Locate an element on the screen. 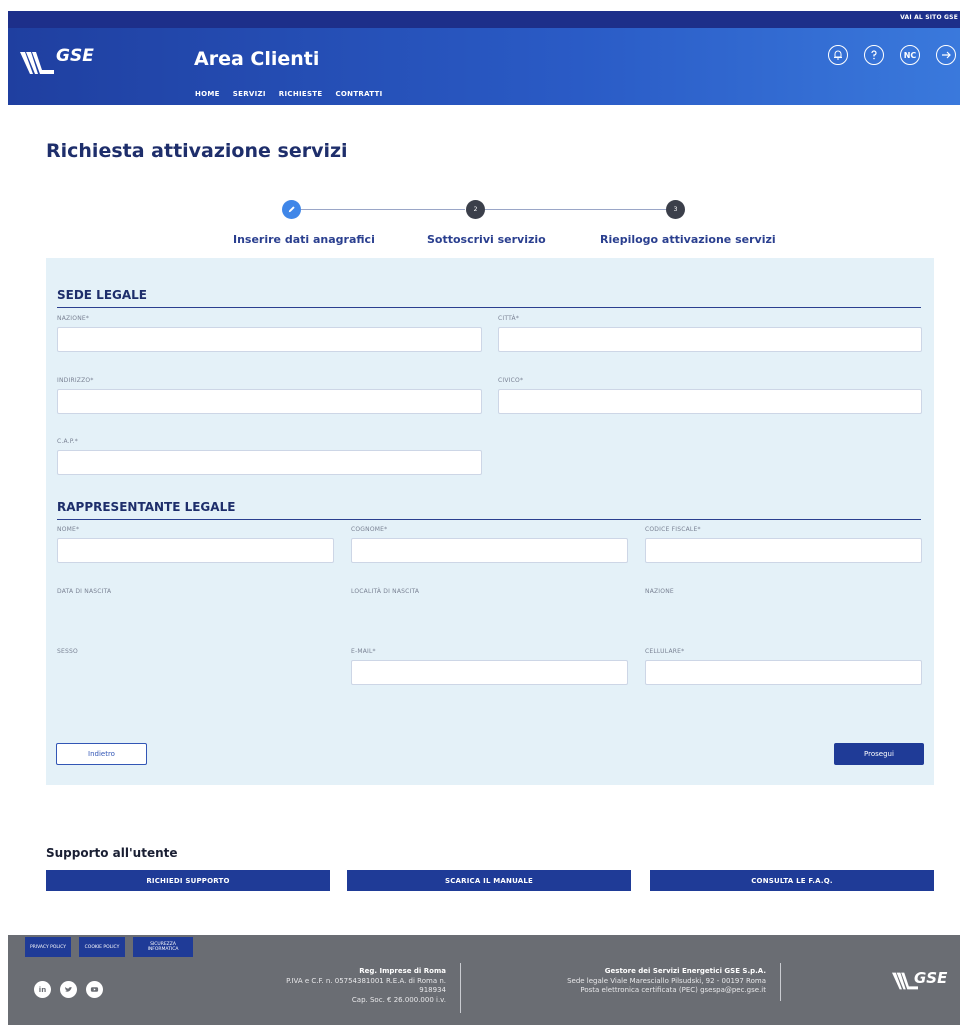 This screenshot has width=960, height=1025. registry-title: Reg. Imprese di Roma is located at coordinates (402, 971).